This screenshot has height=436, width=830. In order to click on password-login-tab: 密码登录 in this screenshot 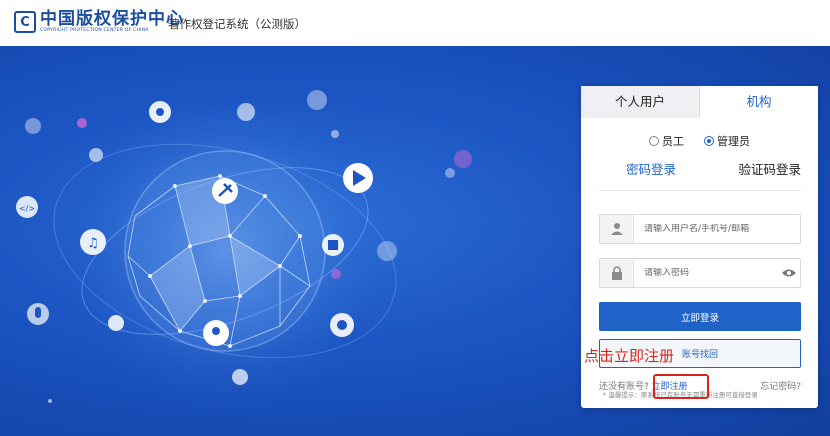, I will do `click(651, 168)`.